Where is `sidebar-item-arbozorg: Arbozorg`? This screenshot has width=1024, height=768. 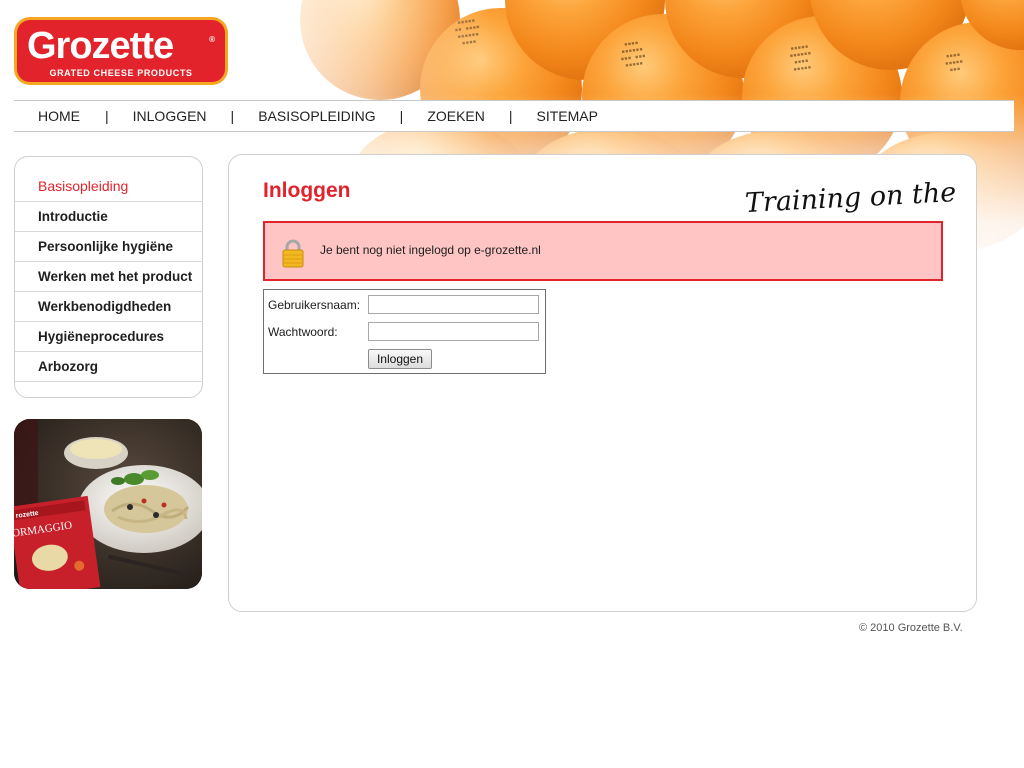
sidebar-item-arbozorg: Arbozorg is located at coordinates (108, 367).